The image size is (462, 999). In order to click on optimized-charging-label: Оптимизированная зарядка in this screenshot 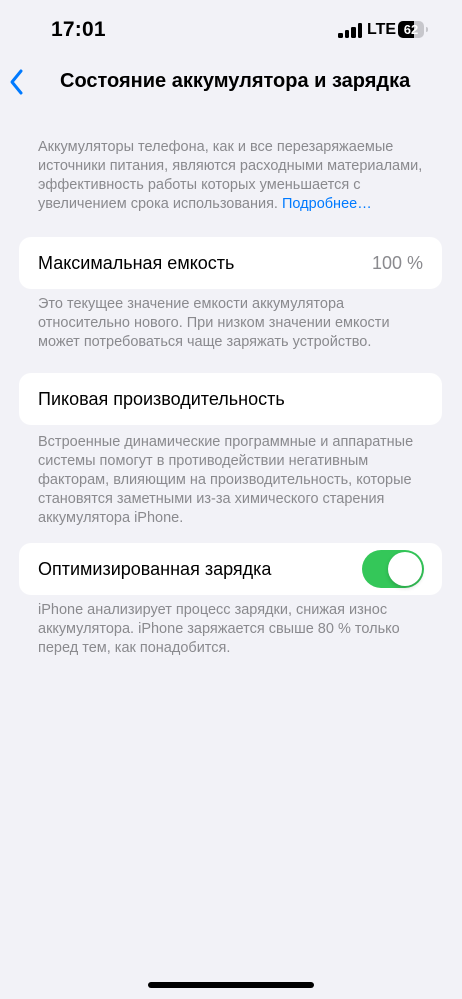, I will do `click(155, 569)`.